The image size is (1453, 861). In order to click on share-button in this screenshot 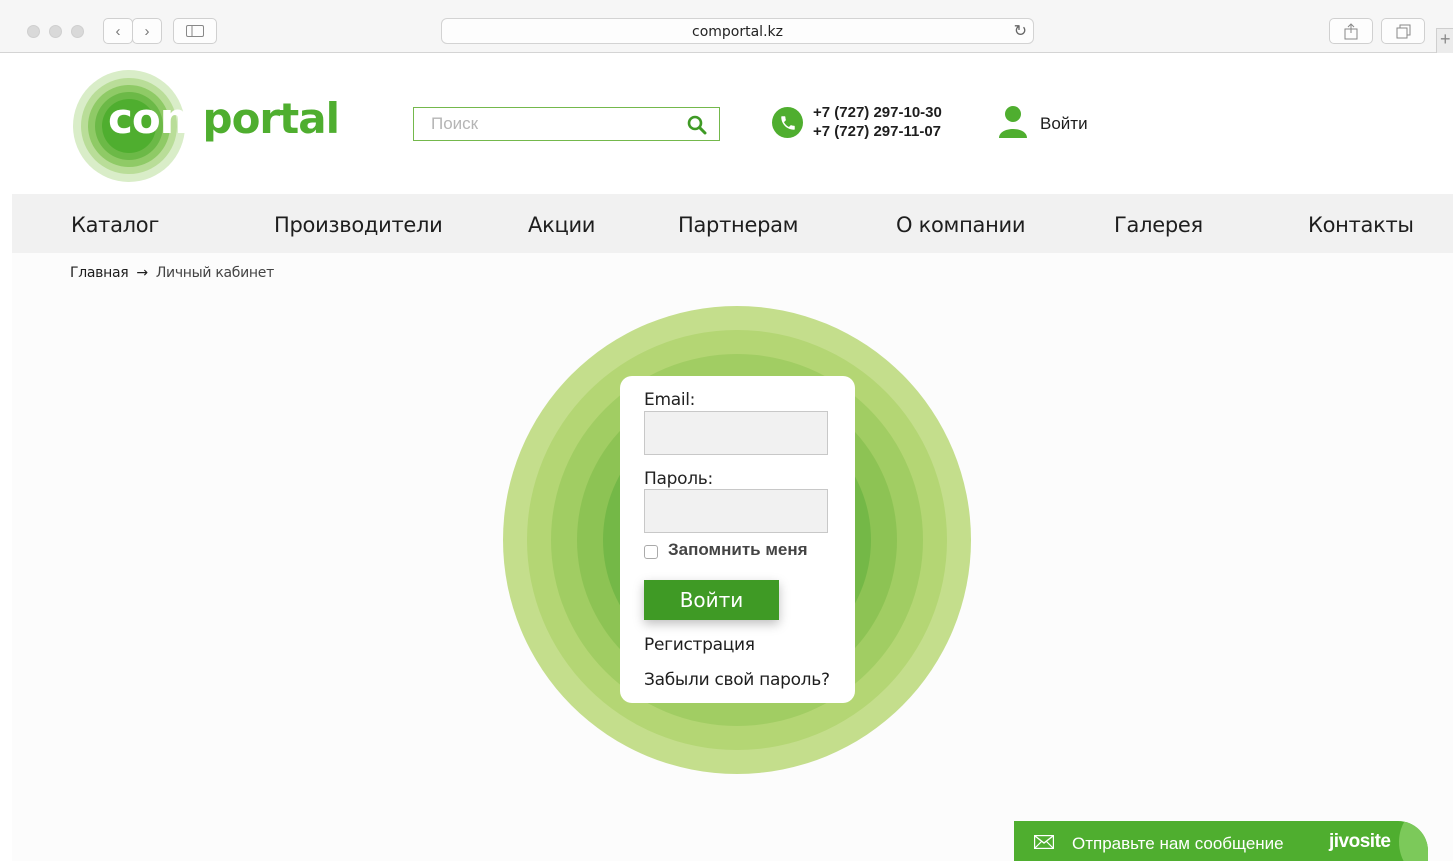, I will do `click(1351, 31)`.